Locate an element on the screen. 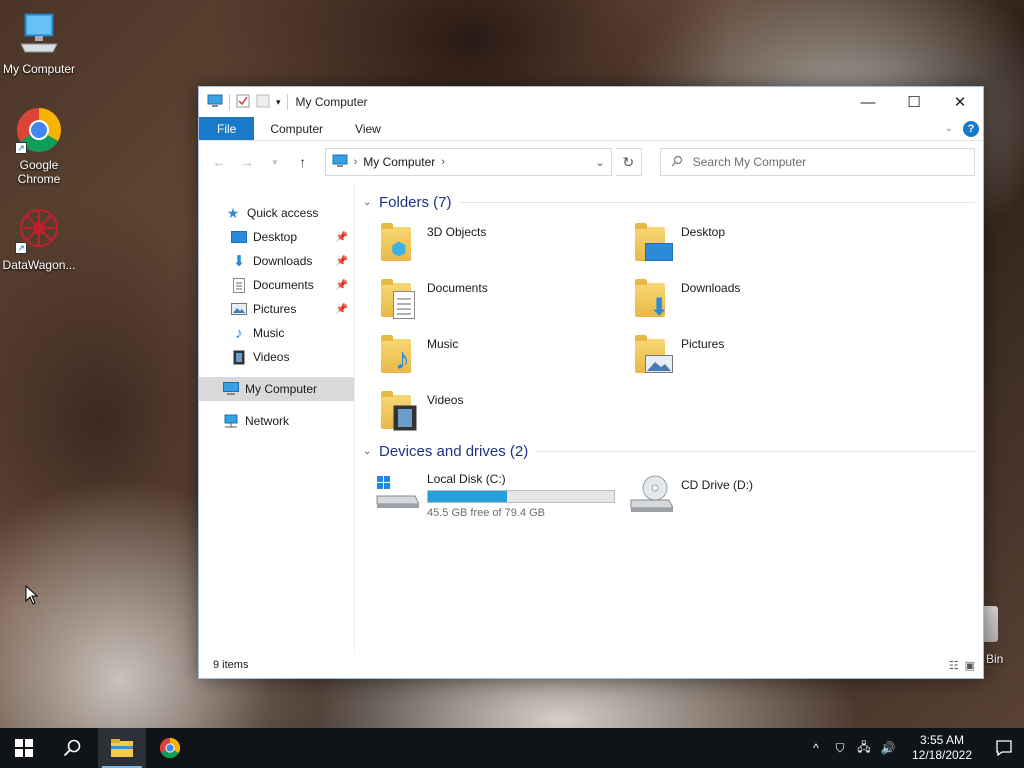 The width and height of the screenshot is (1024, 768). tab-view: View is located at coordinates (368, 128).